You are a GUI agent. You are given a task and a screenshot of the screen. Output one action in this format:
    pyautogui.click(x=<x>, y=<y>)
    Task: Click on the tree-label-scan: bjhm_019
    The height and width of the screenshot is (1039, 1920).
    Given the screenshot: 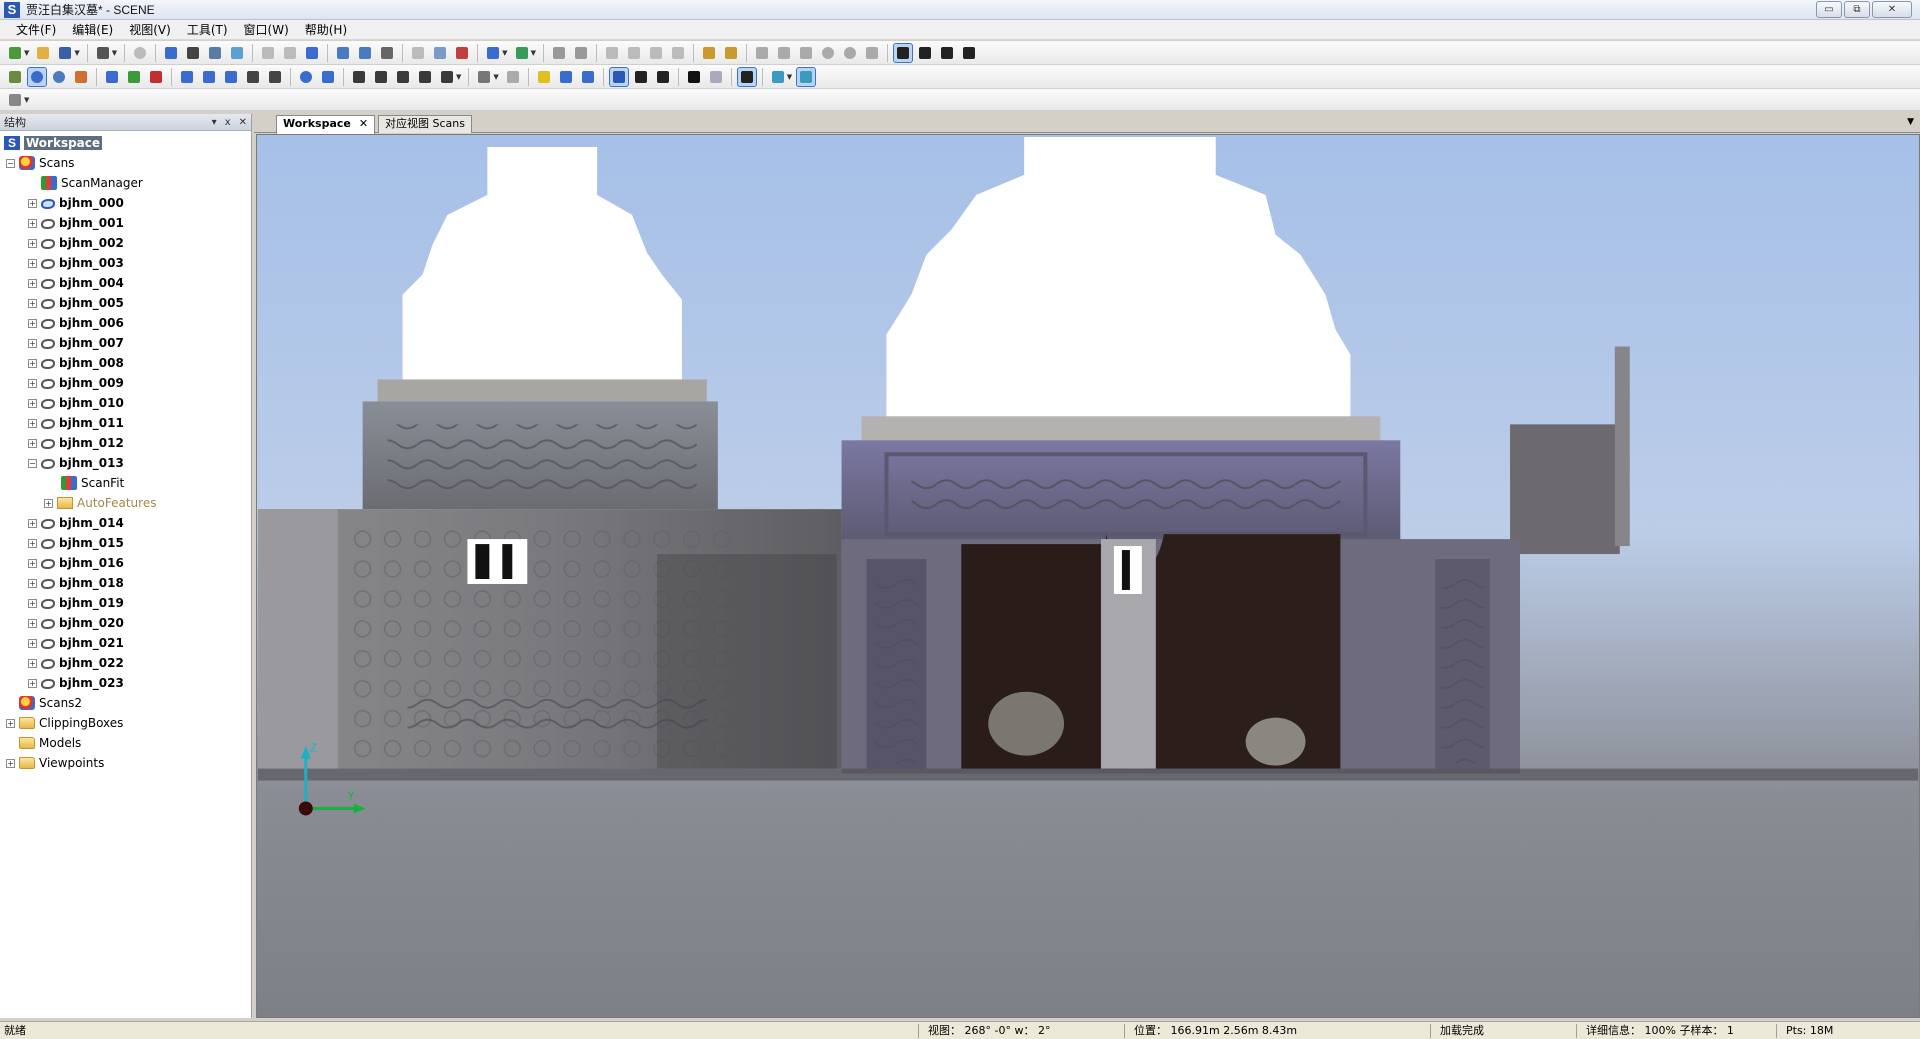 What is the action you would take?
    pyautogui.click(x=91, y=603)
    